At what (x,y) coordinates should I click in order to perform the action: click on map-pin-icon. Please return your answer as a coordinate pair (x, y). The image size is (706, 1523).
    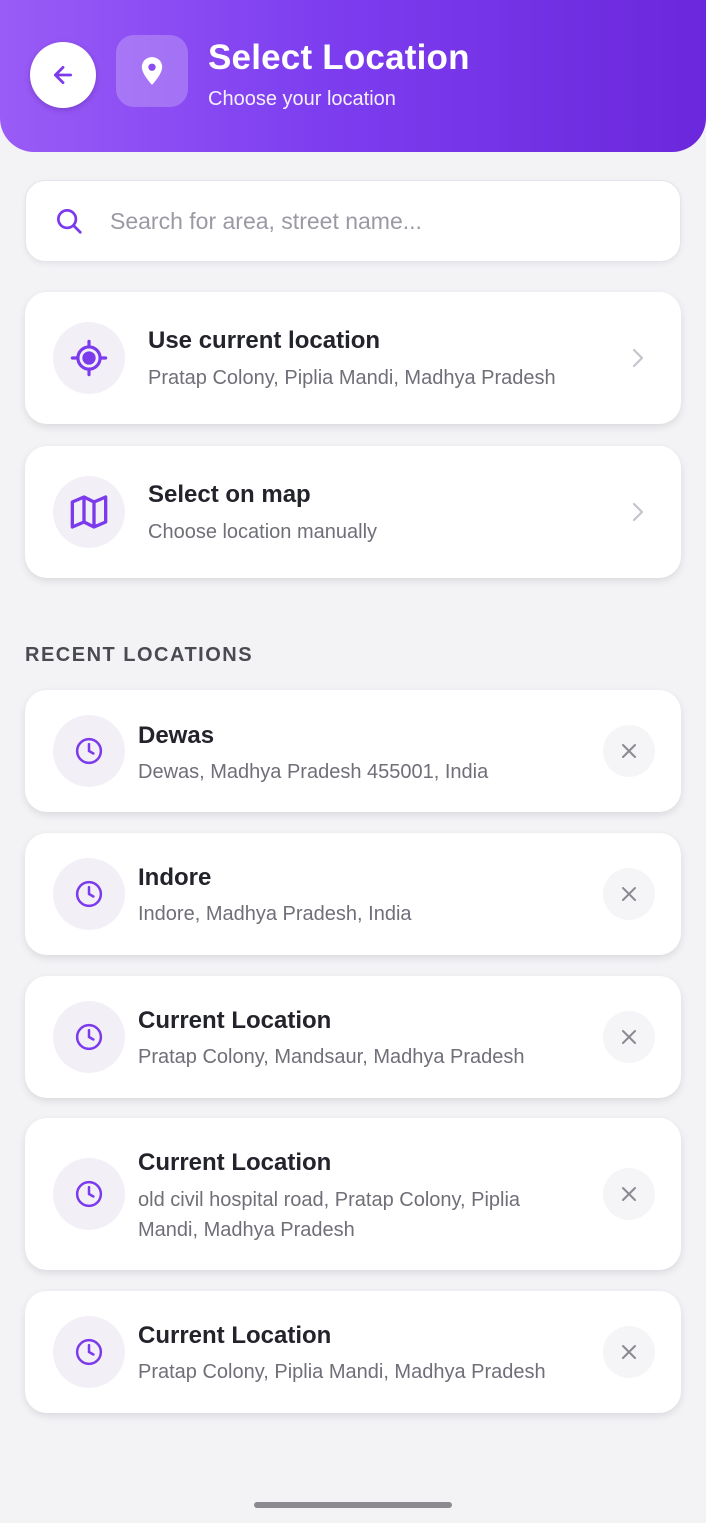
    Looking at the image, I should click on (152, 71).